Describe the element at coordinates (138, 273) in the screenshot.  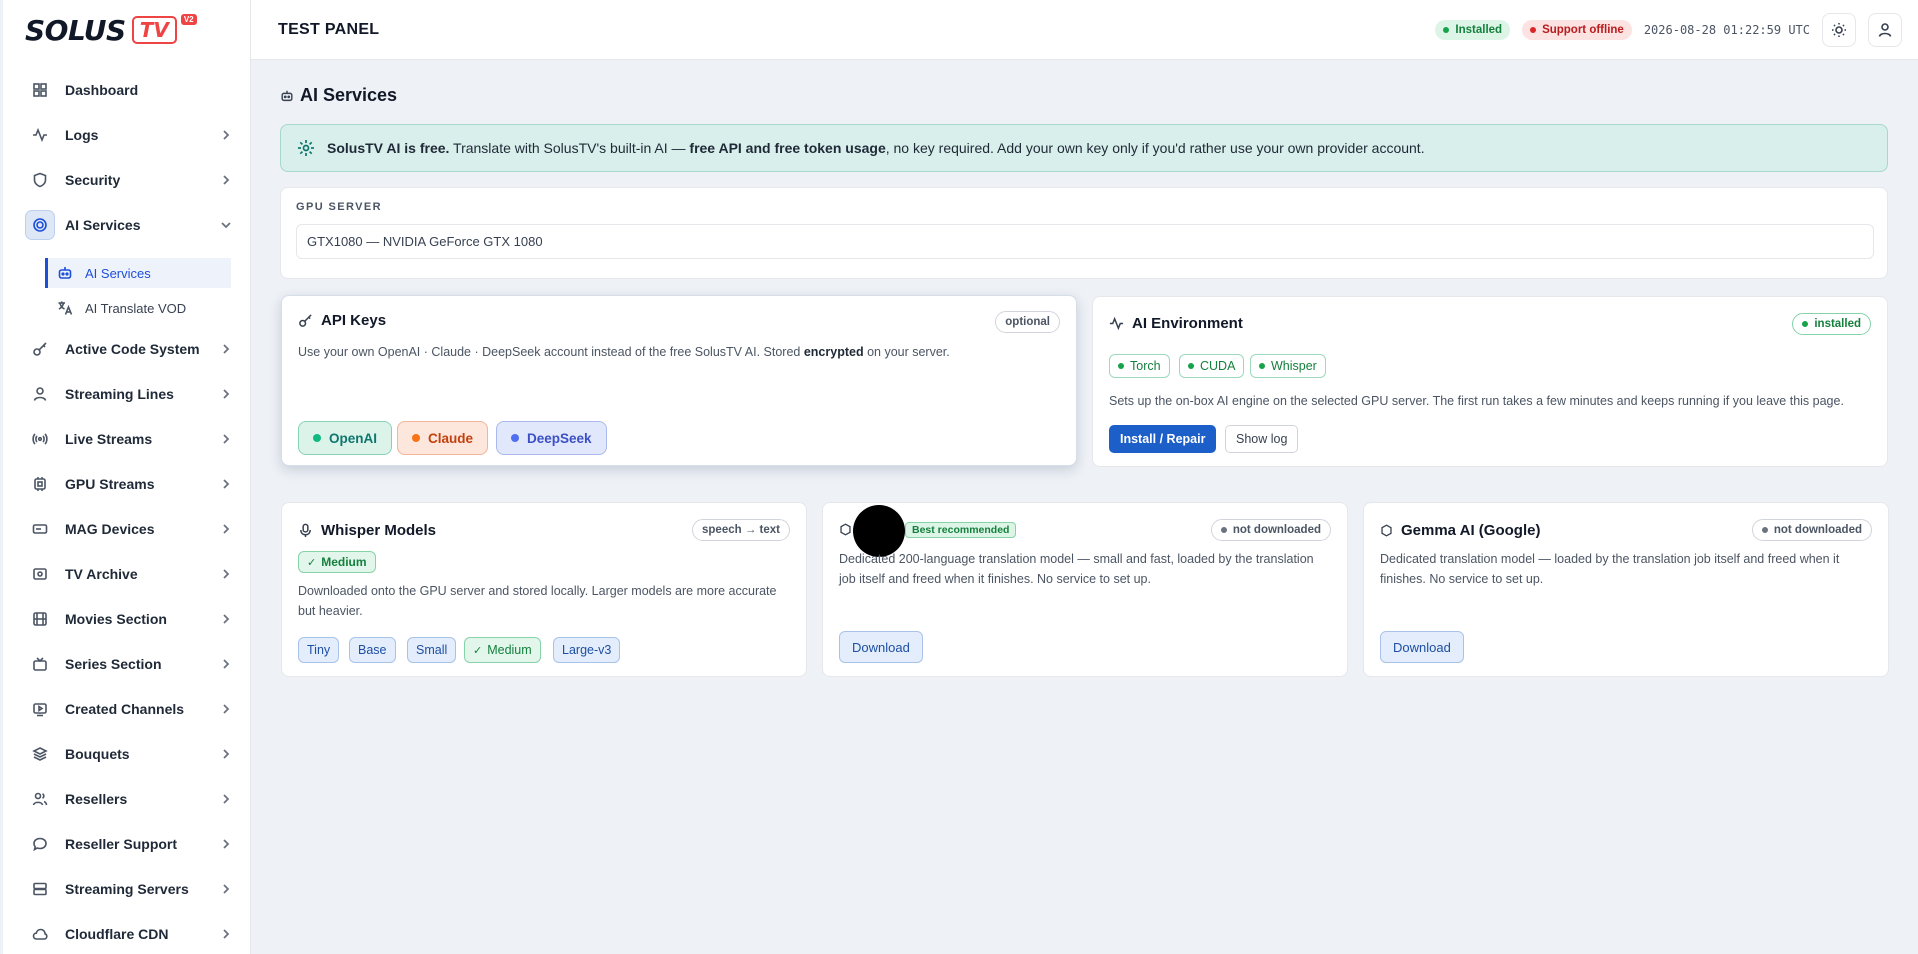
I see `sidebar-subitem-ai-services: AI Services` at that location.